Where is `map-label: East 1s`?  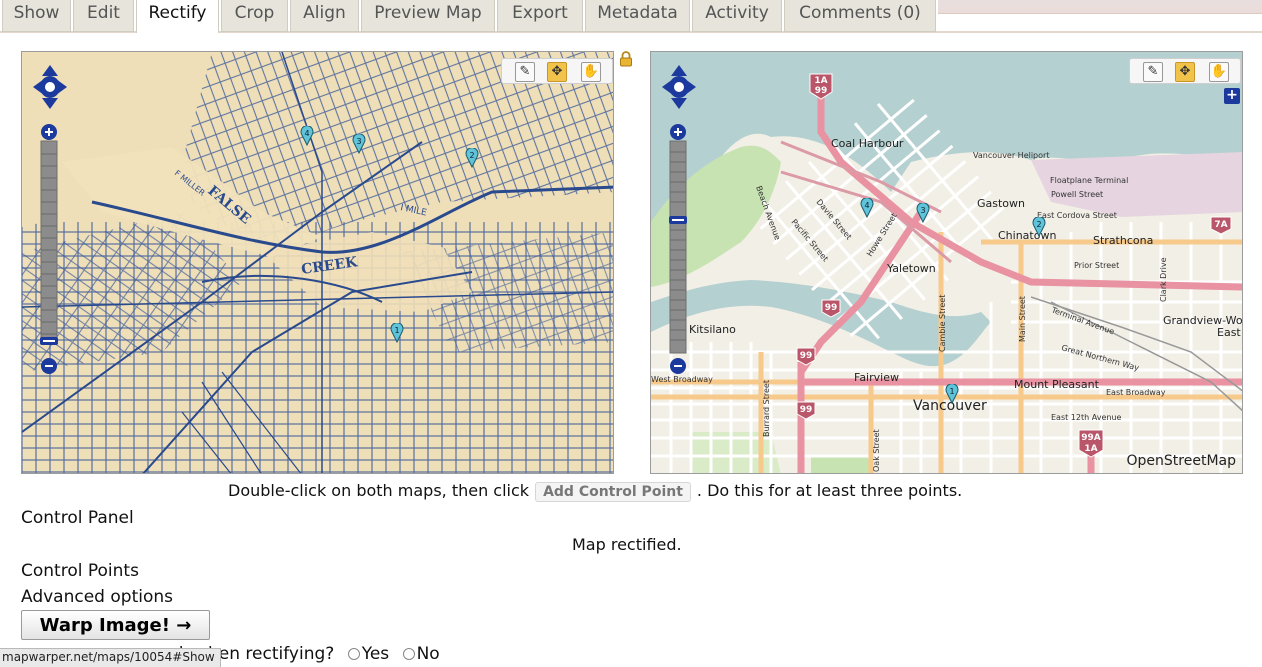 map-label: East 1s is located at coordinates (1230, 332).